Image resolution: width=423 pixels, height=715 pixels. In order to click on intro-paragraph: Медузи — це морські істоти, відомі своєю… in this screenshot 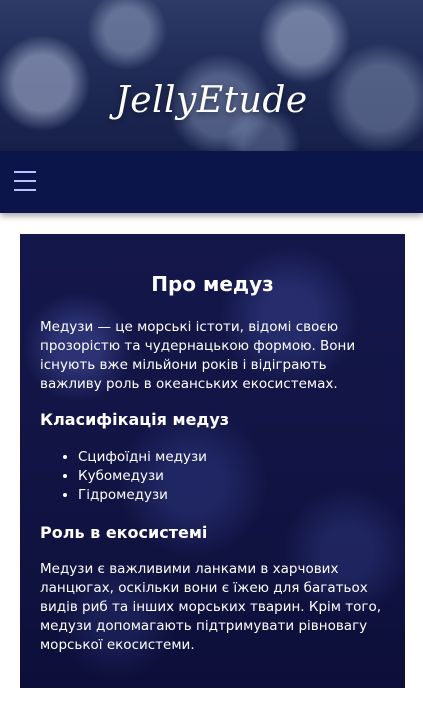, I will do `click(198, 355)`.